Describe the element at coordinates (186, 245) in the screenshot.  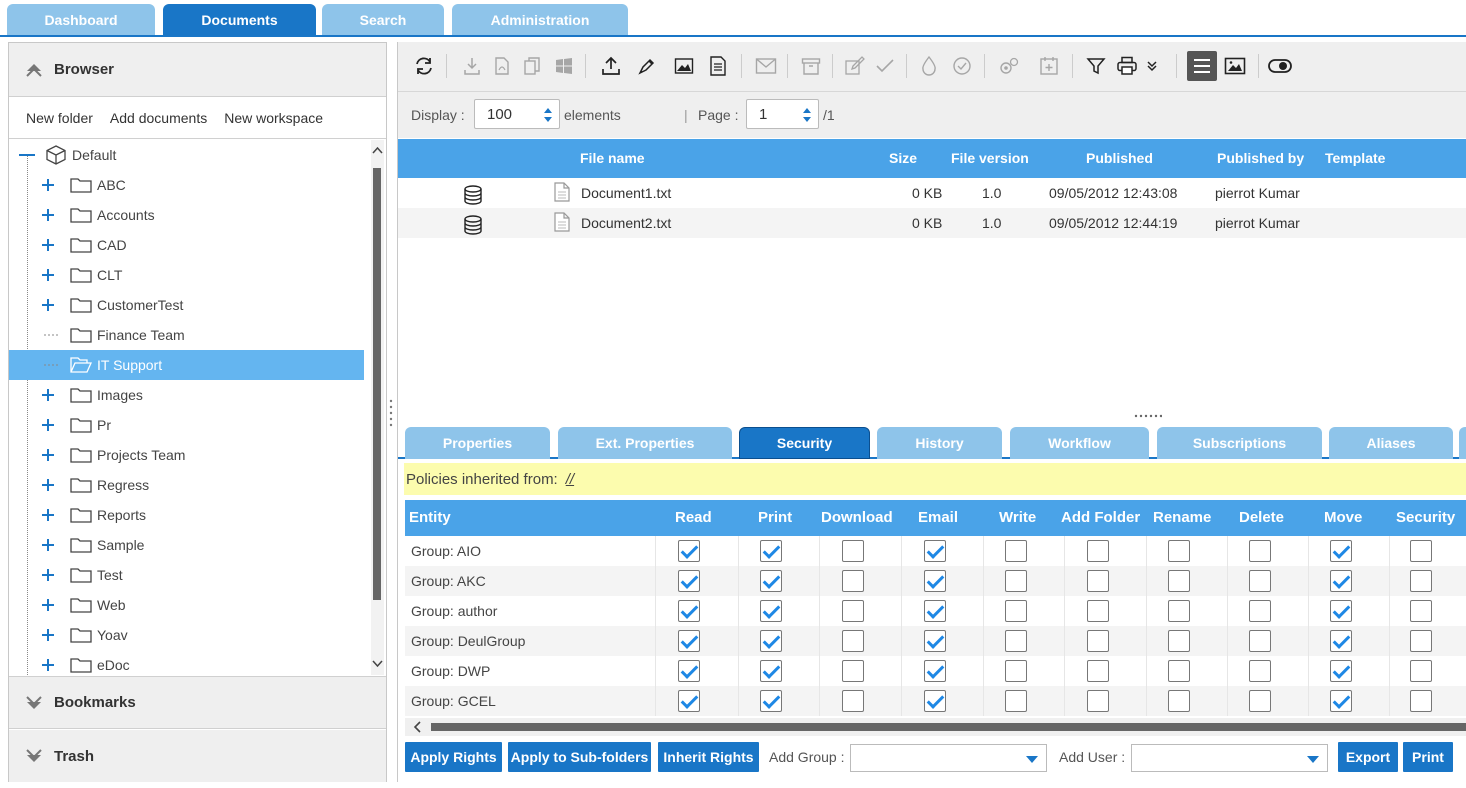
I see `tree-item: CAD` at that location.